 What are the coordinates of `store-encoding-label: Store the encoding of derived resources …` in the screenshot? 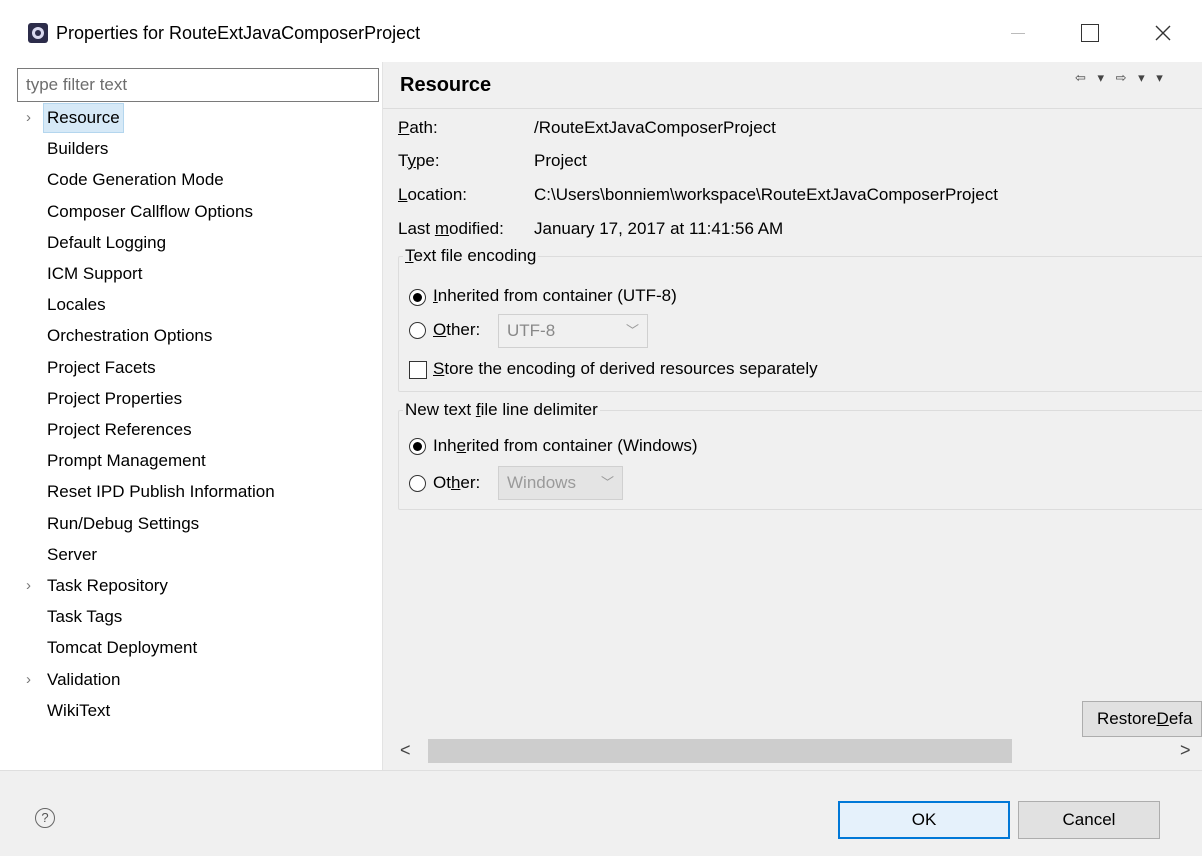 It's located at (625, 368).